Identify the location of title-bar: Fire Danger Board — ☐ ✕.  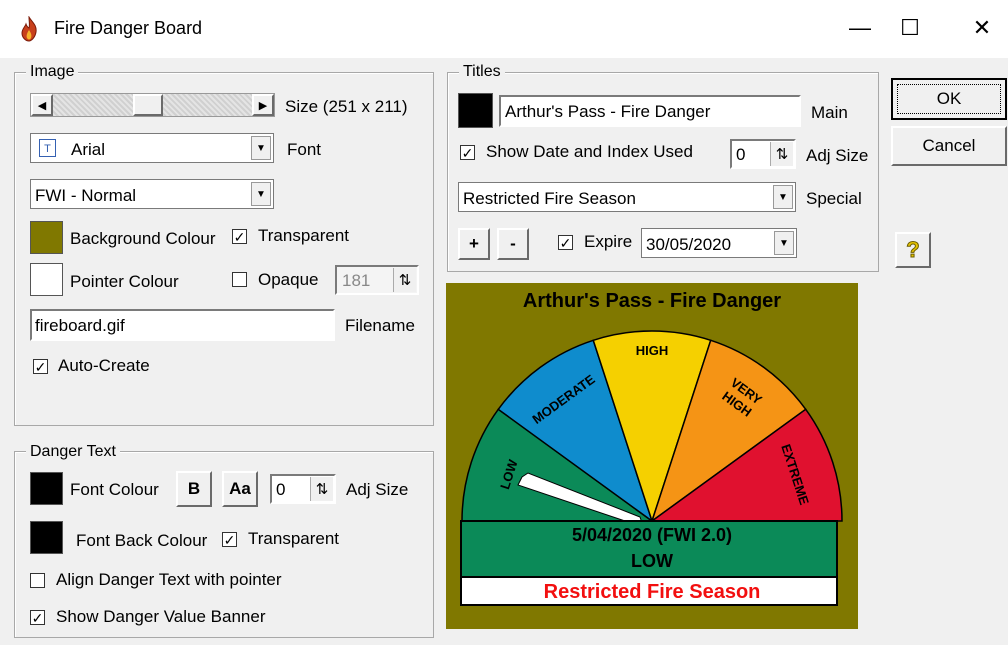
(504, 29).